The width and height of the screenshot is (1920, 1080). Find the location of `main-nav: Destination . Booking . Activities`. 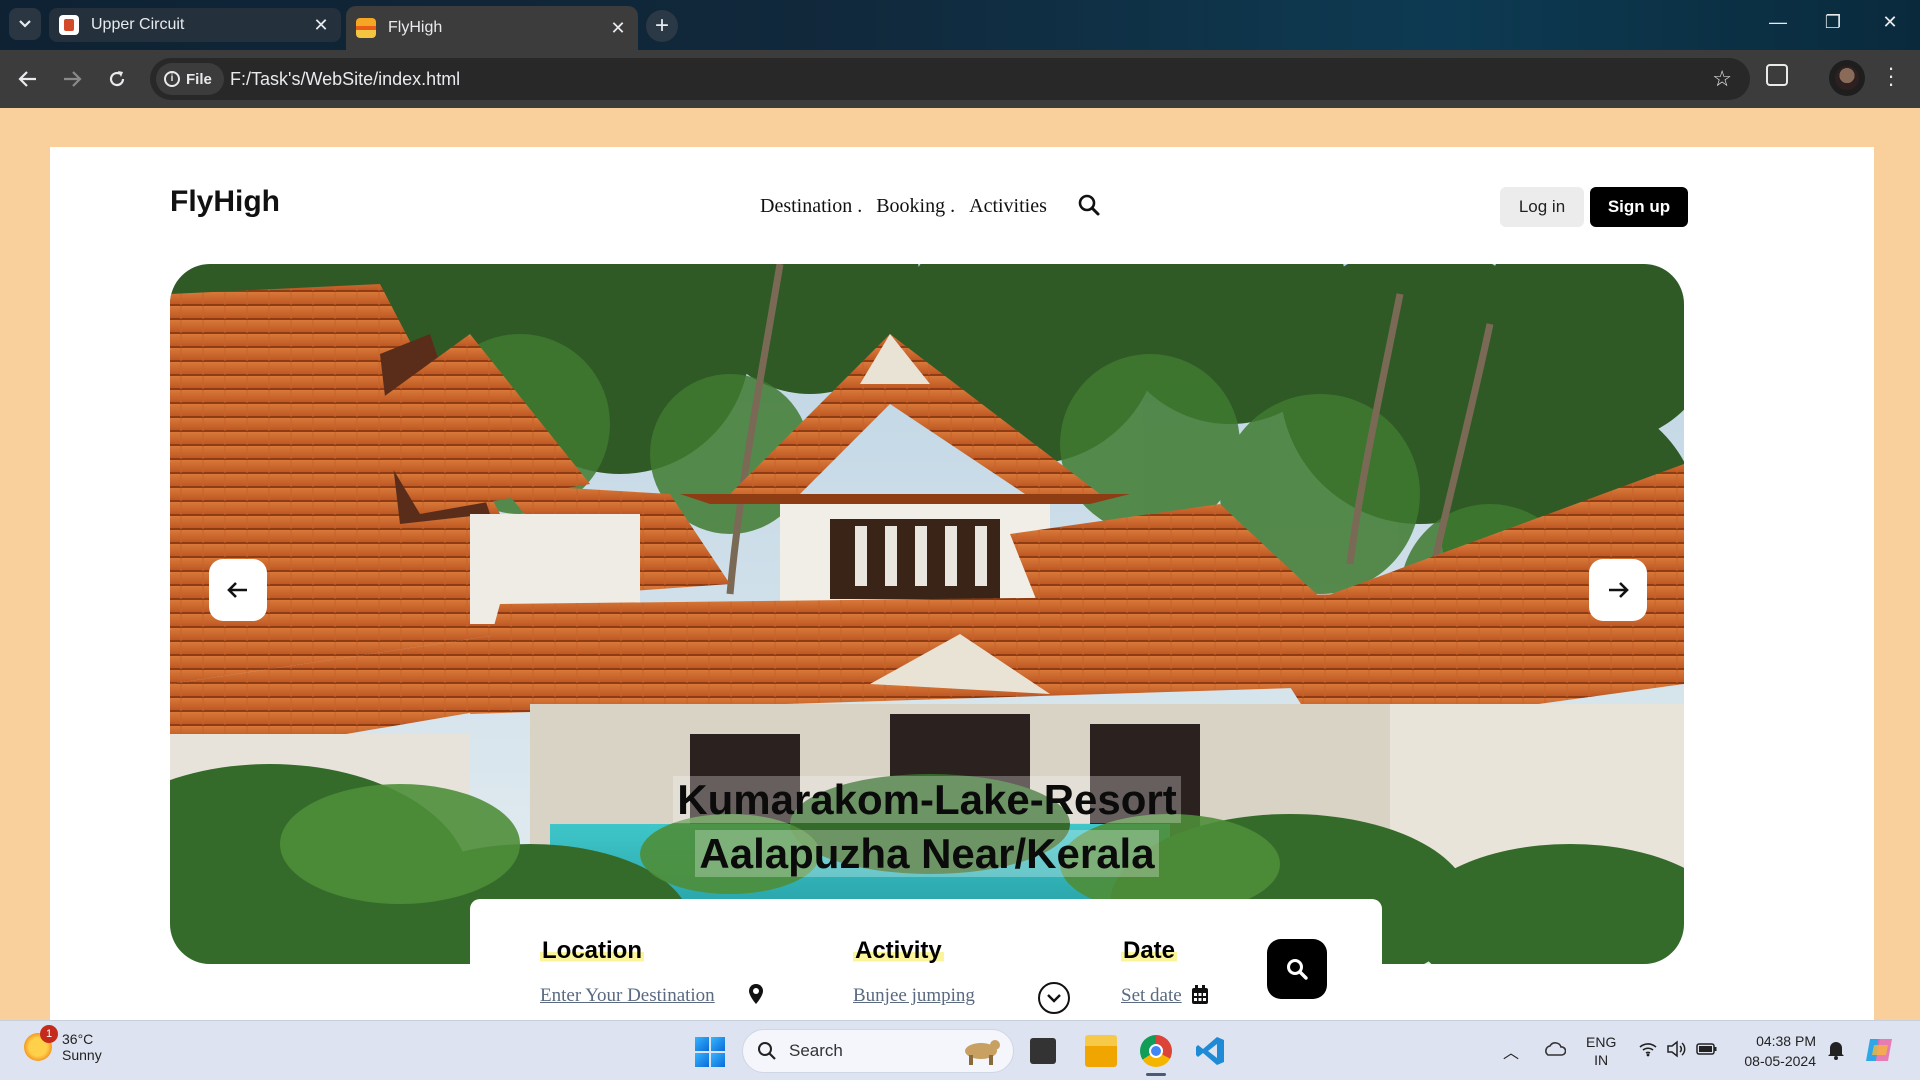

main-nav: Destination . Booking . Activities is located at coordinates (903, 206).